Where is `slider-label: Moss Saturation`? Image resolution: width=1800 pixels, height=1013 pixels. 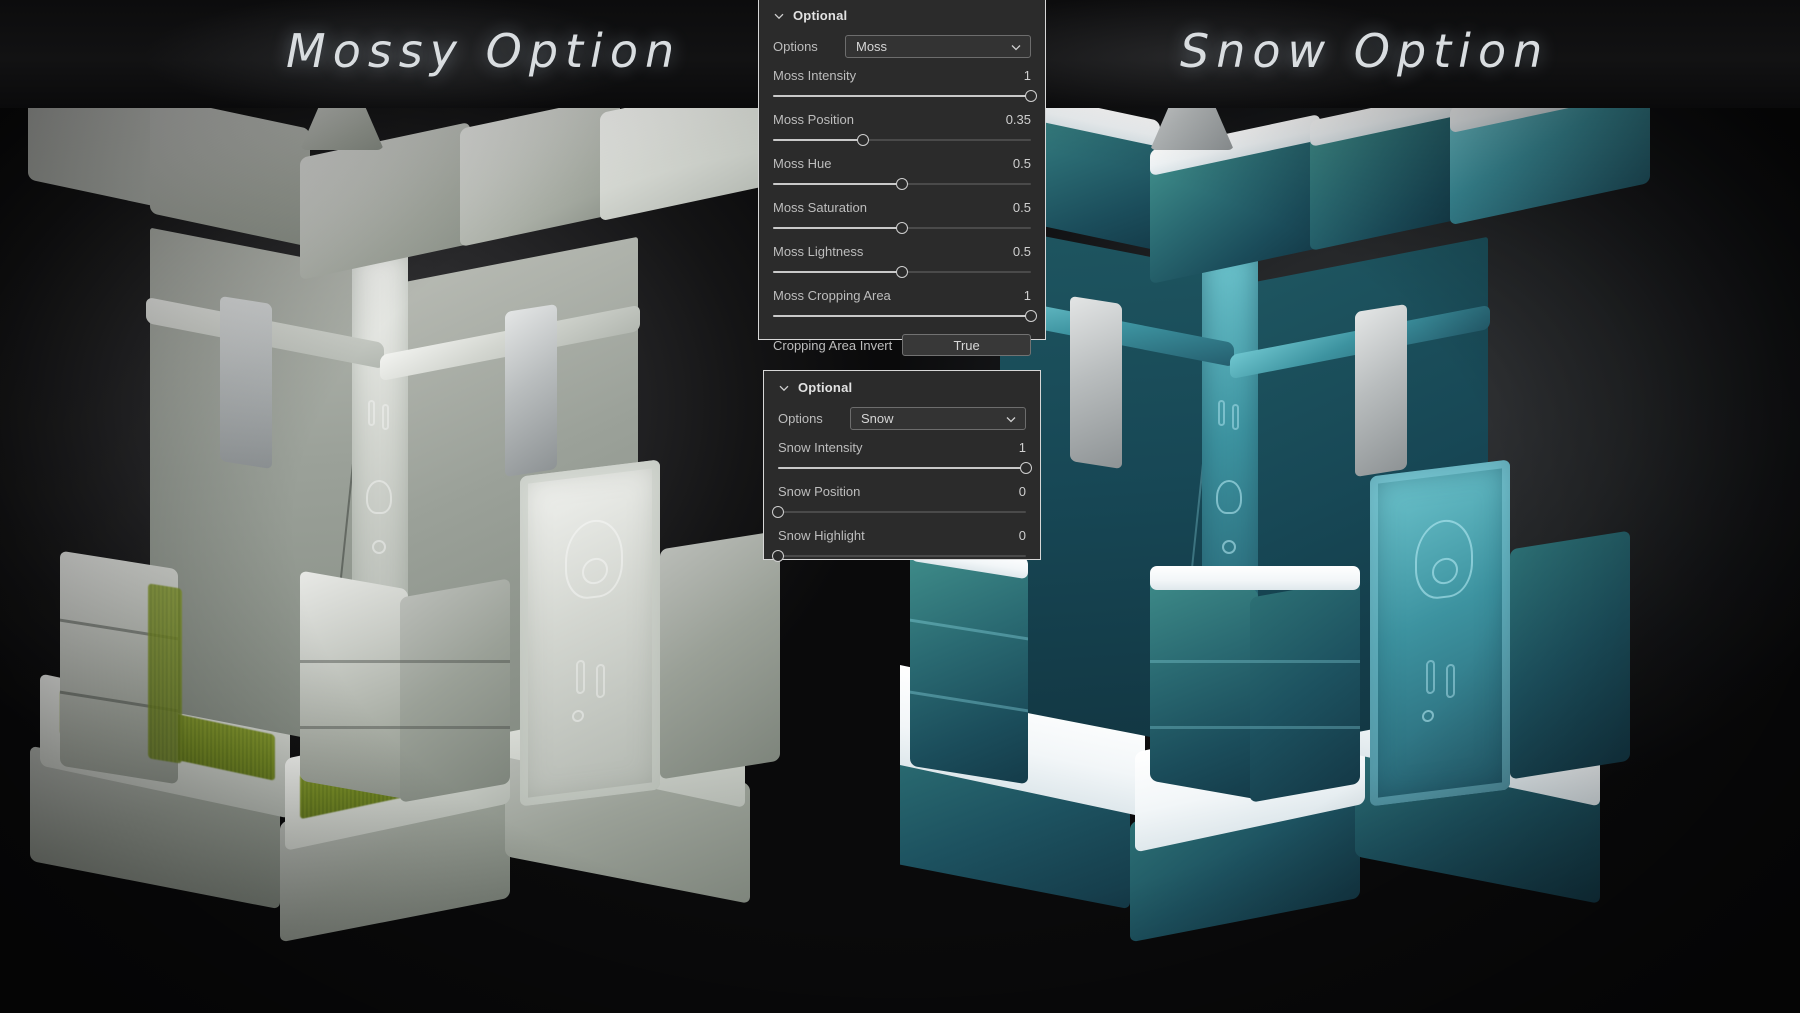 slider-label: Moss Saturation is located at coordinates (820, 207).